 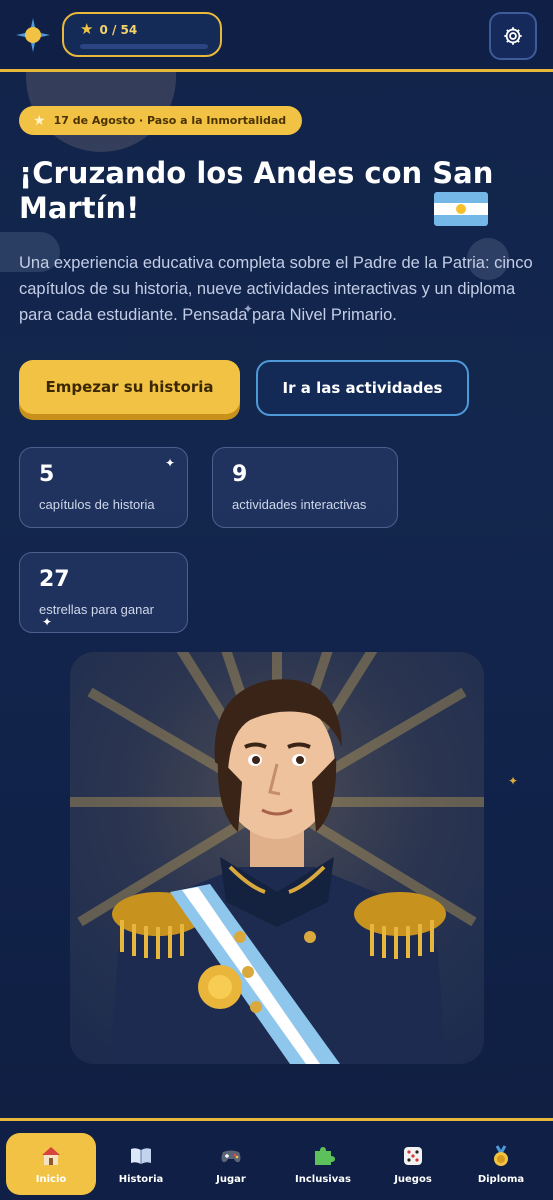 What do you see at coordinates (276, 36) in the screenshot?
I see `top-bar: ★ 0 / 54` at bounding box center [276, 36].